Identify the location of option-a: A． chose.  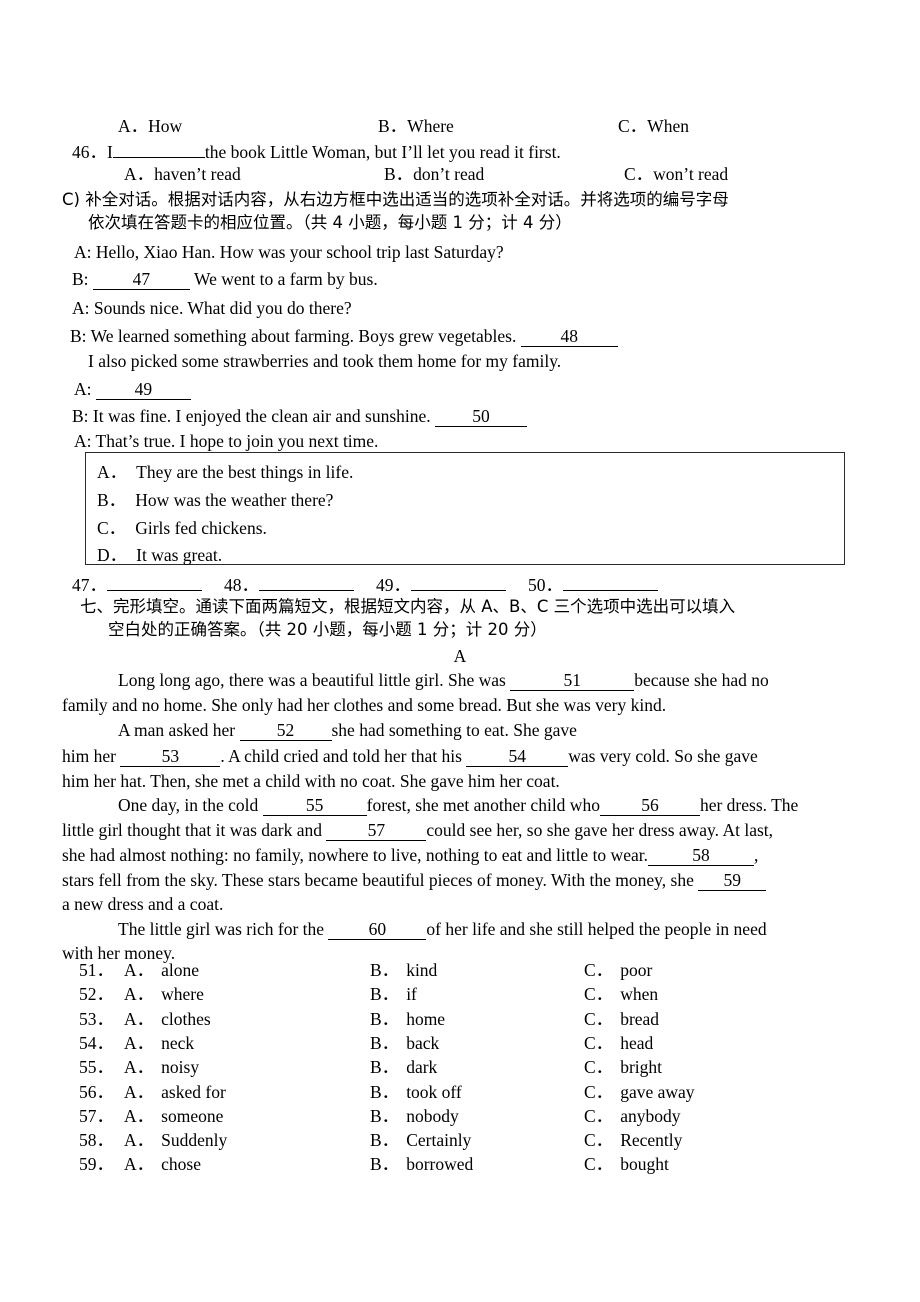
(162, 1164).